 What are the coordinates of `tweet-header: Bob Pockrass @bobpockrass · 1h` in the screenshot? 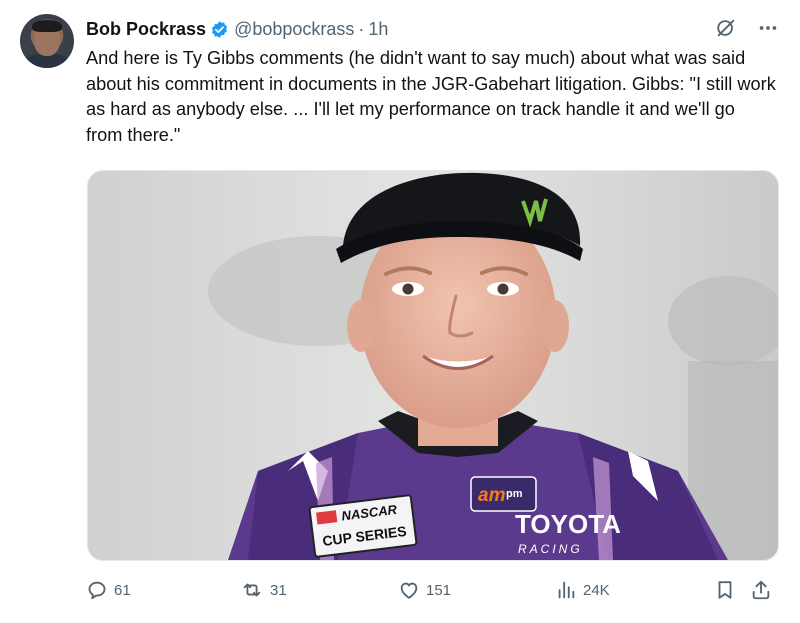 It's located at (237, 29).